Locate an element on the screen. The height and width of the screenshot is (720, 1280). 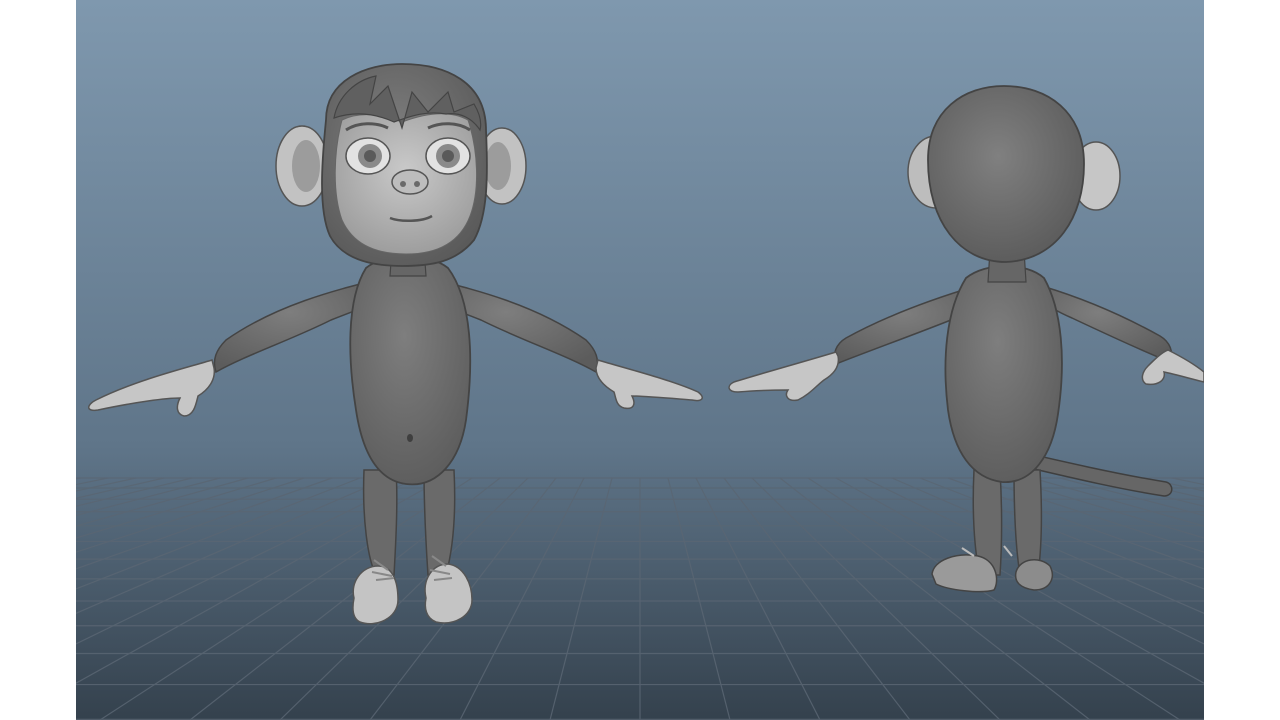
left-ear is located at coordinates (302, 166).